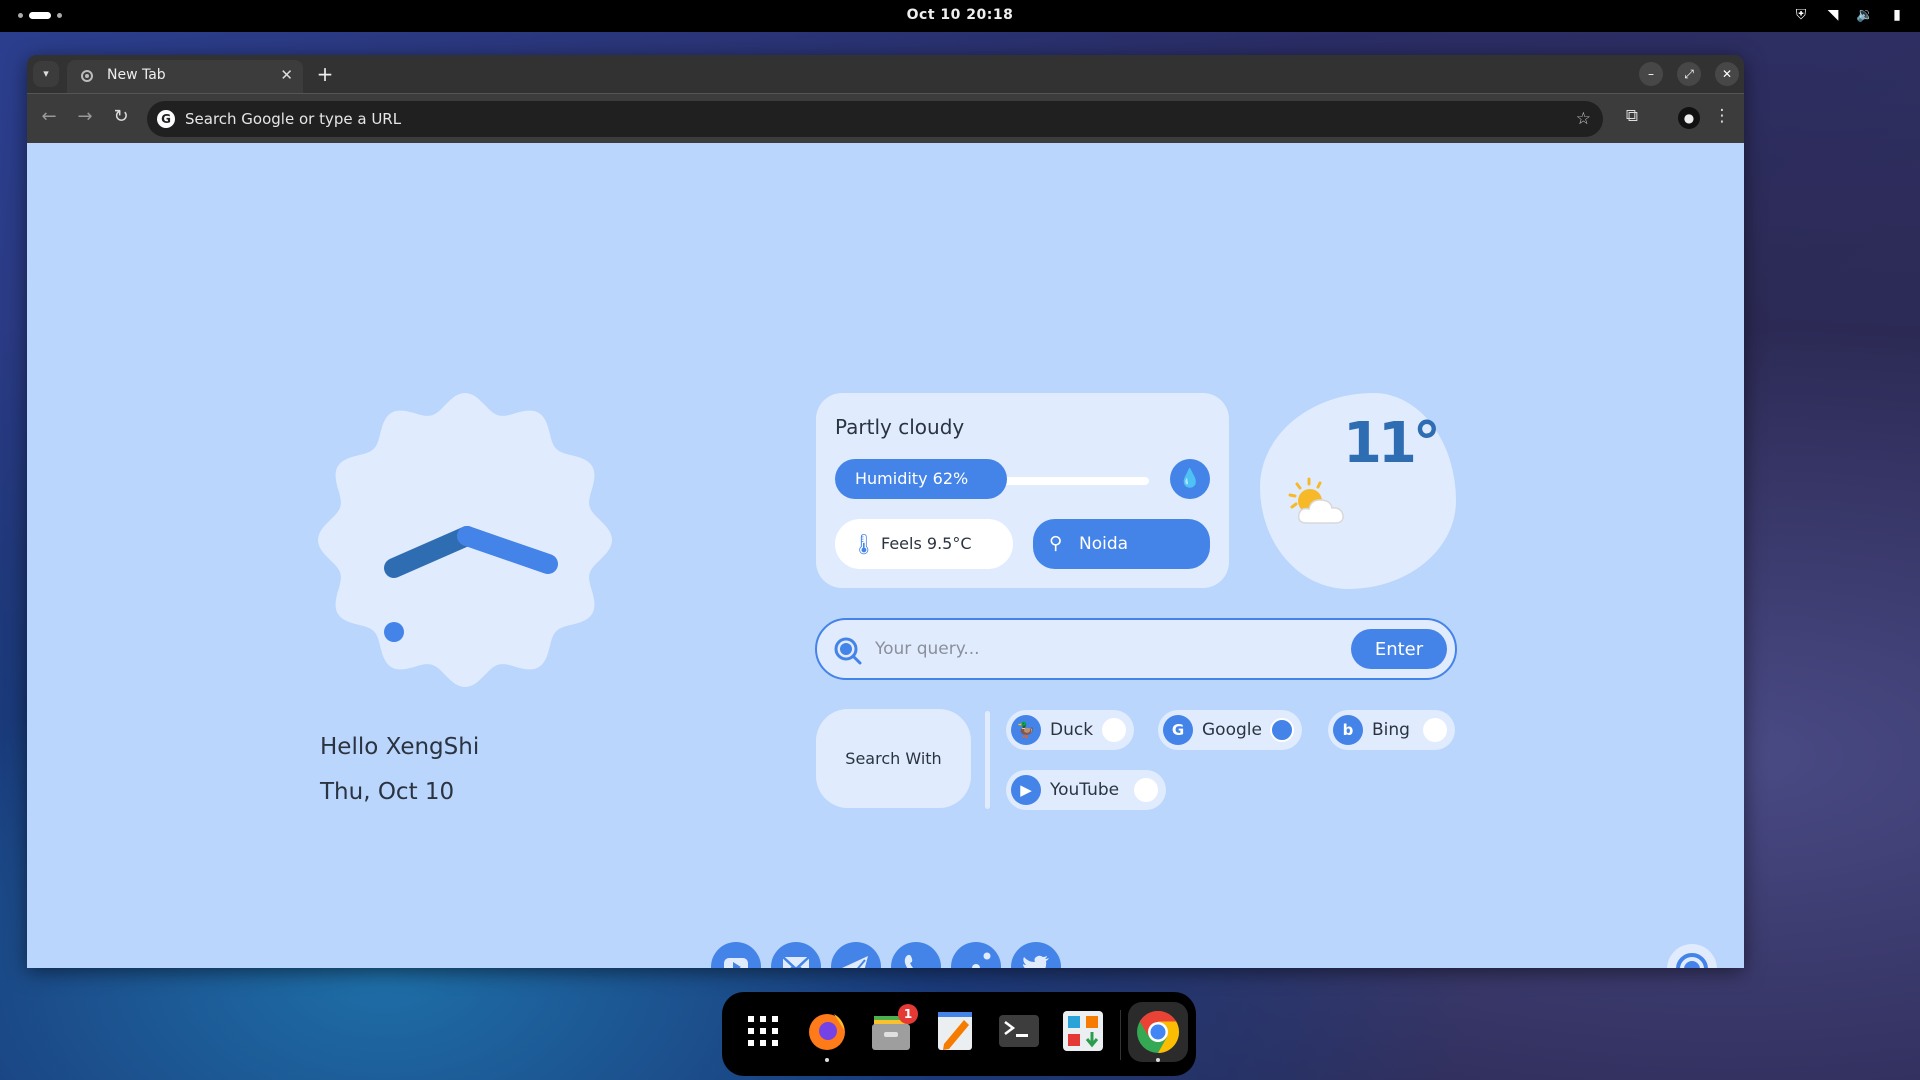 This screenshot has height=1080, width=1920. What do you see at coordinates (1692, 956) in the screenshot?
I see `assistant-button` at bounding box center [1692, 956].